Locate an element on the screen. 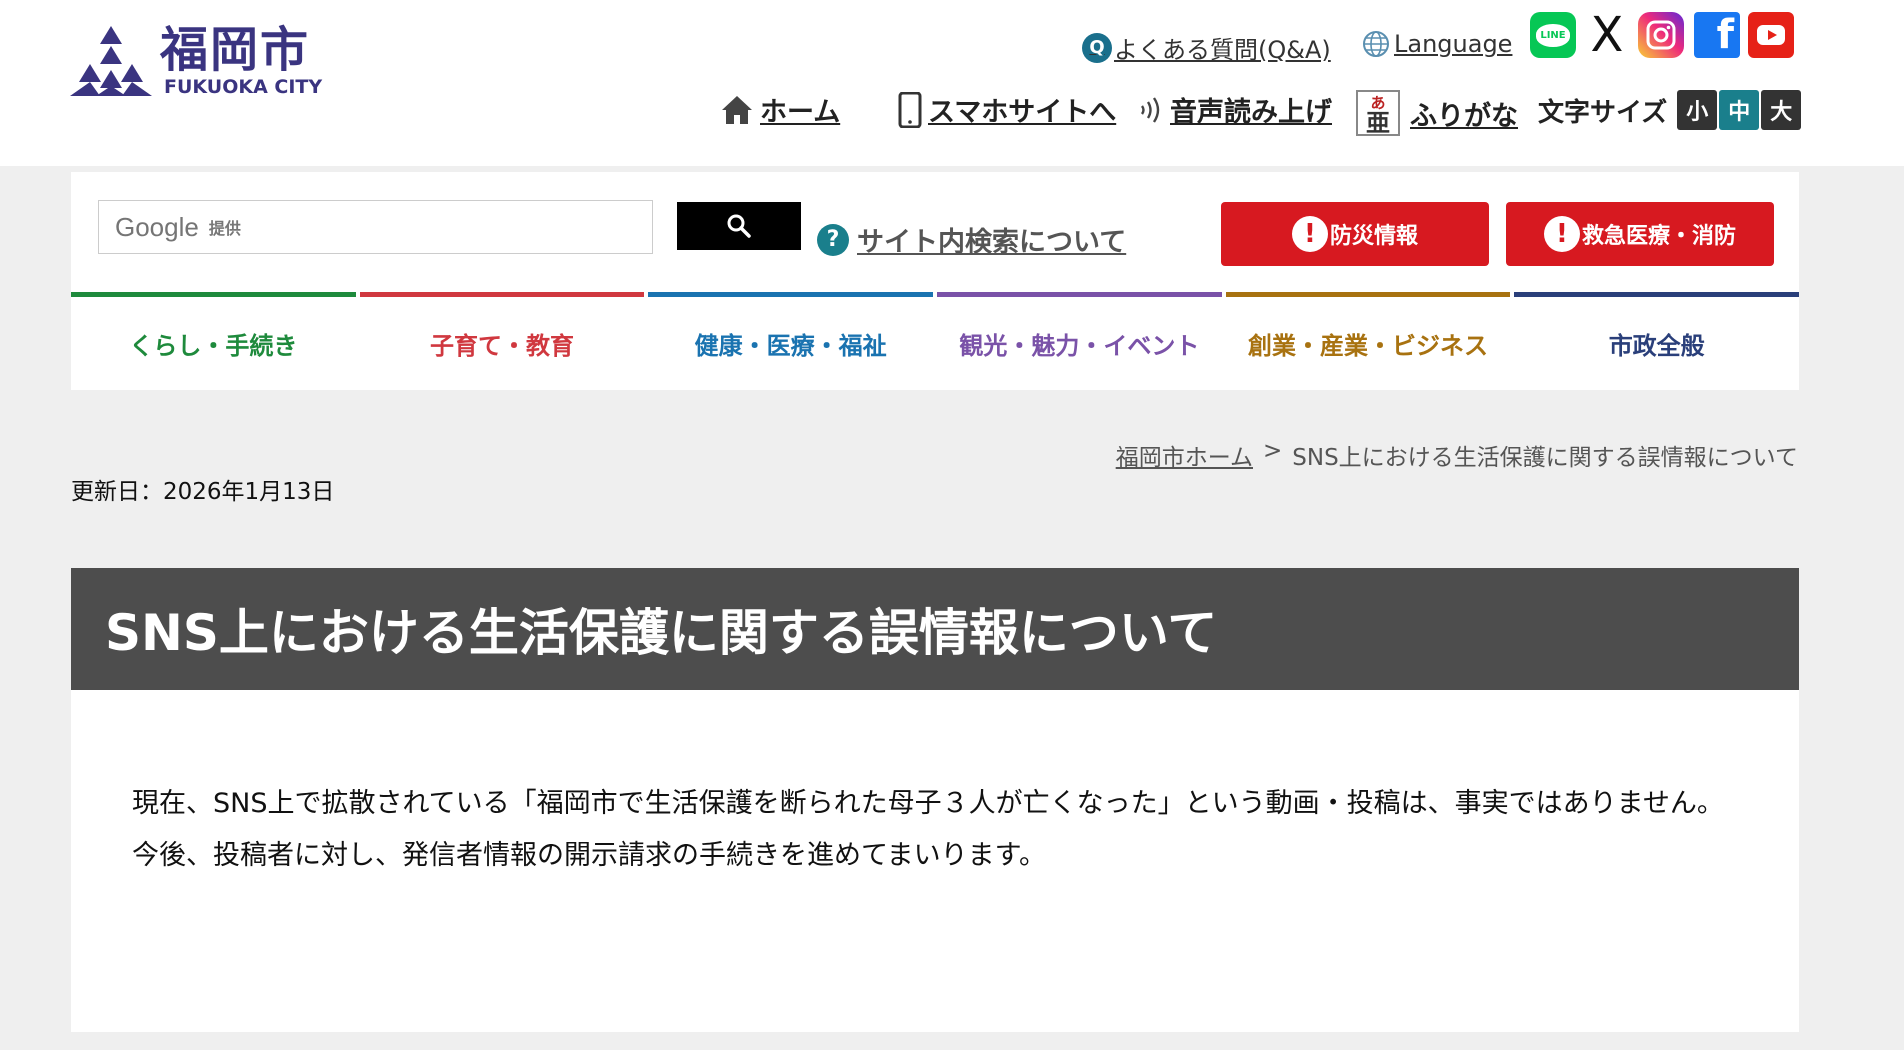 This screenshot has height=1050, width=1904. help-icon: ? is located at coordinates (833, 239).